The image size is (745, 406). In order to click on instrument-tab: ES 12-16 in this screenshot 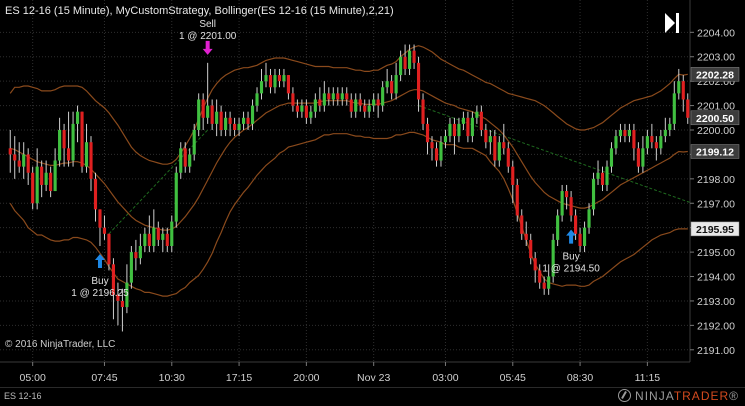, I will do `click(23, 396)`.